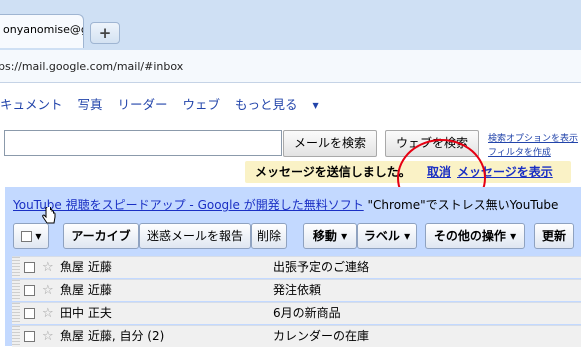 Image resolution: width=581 pixels, height=347 pixels. I want to click on nav-documents: キュメント, so click(31, 104).